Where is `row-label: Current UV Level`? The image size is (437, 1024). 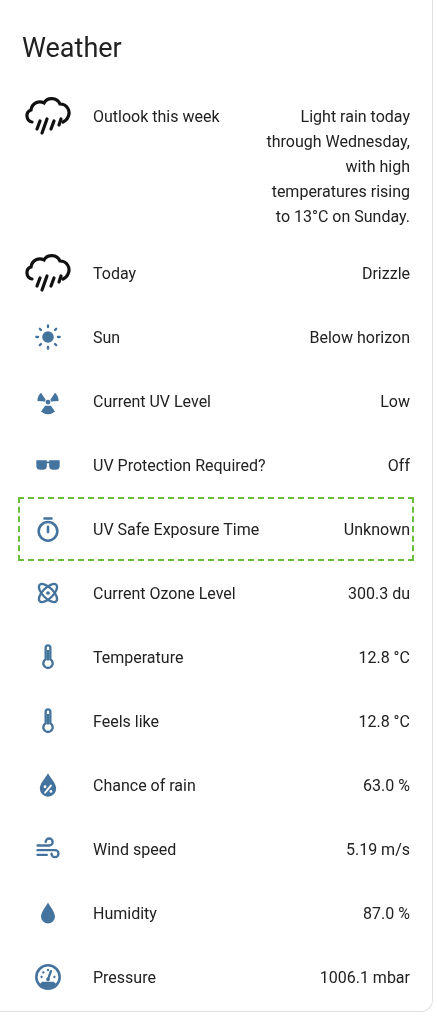
row-label: Current UV Level is located at coordinates (152, 402).